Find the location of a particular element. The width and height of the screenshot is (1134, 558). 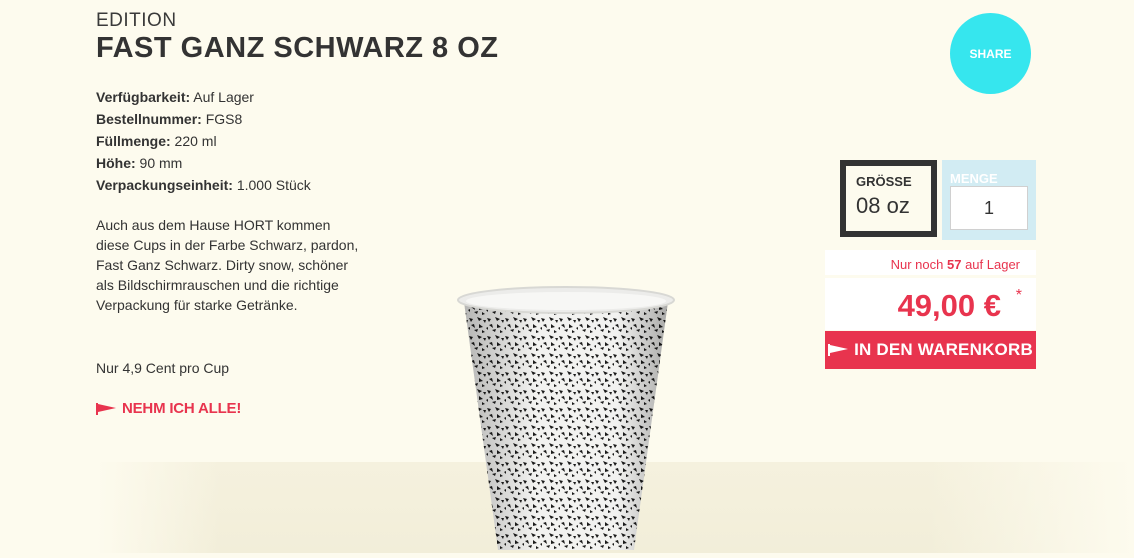

price-per-cup-note: Nur 4,9 Cent pro Cup is located at coordinates (163, 368).